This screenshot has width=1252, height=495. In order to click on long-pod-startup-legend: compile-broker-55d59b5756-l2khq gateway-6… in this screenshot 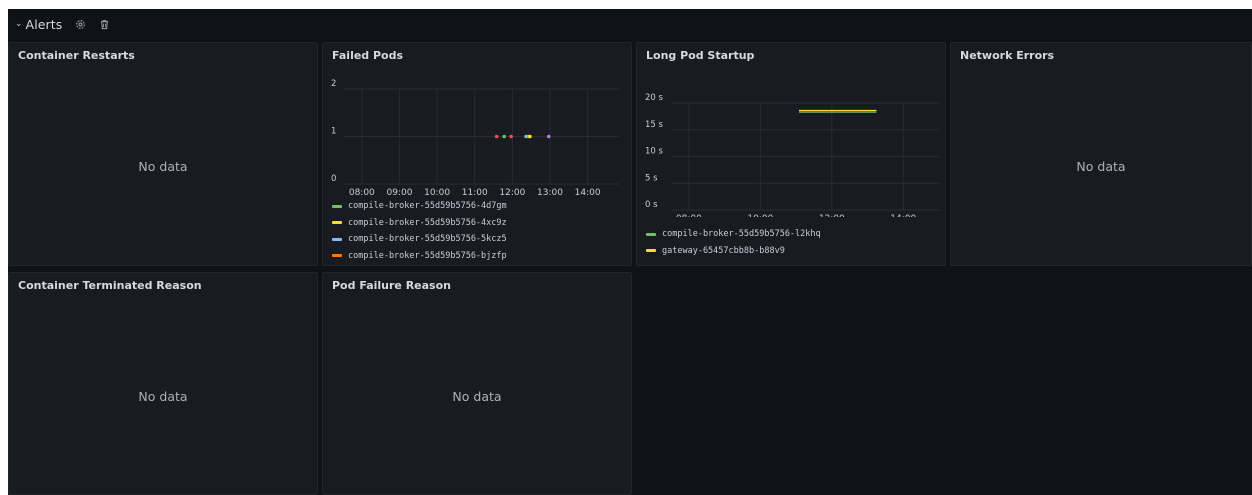, I will do `click(733, 242)`.